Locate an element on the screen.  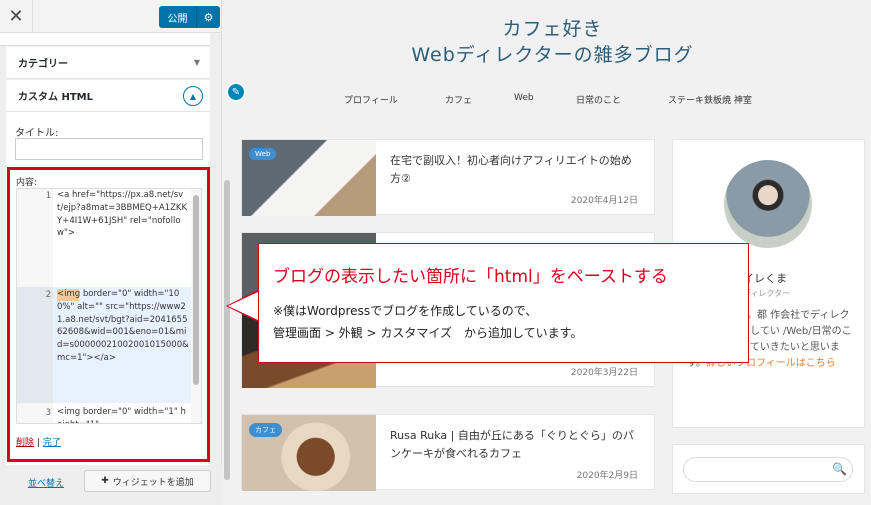
content-label: 内容: is located at coordinates (27, 183).